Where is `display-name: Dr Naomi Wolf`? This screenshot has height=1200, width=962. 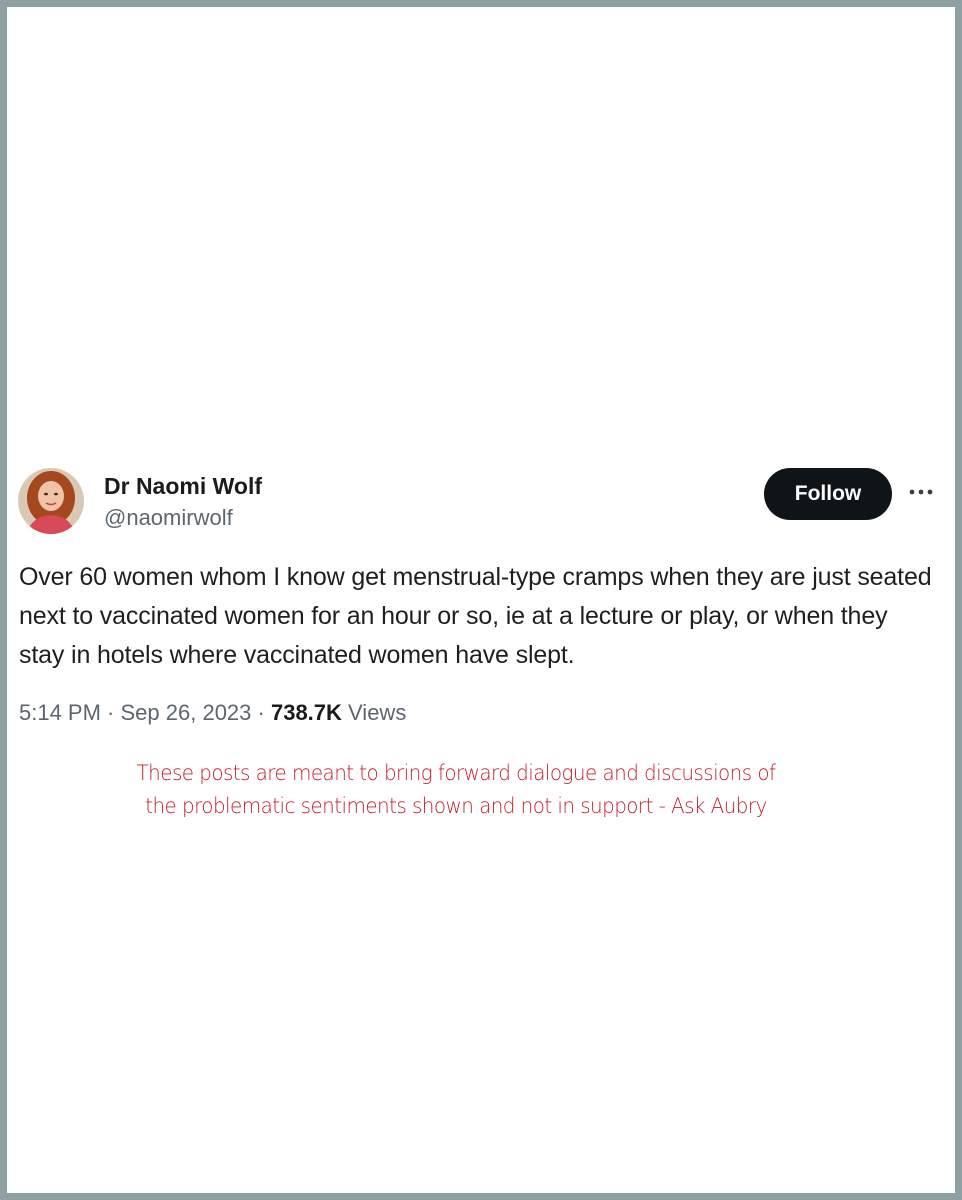 display-name: Dr Naomi Wolf is located at coordinates (183, 486).